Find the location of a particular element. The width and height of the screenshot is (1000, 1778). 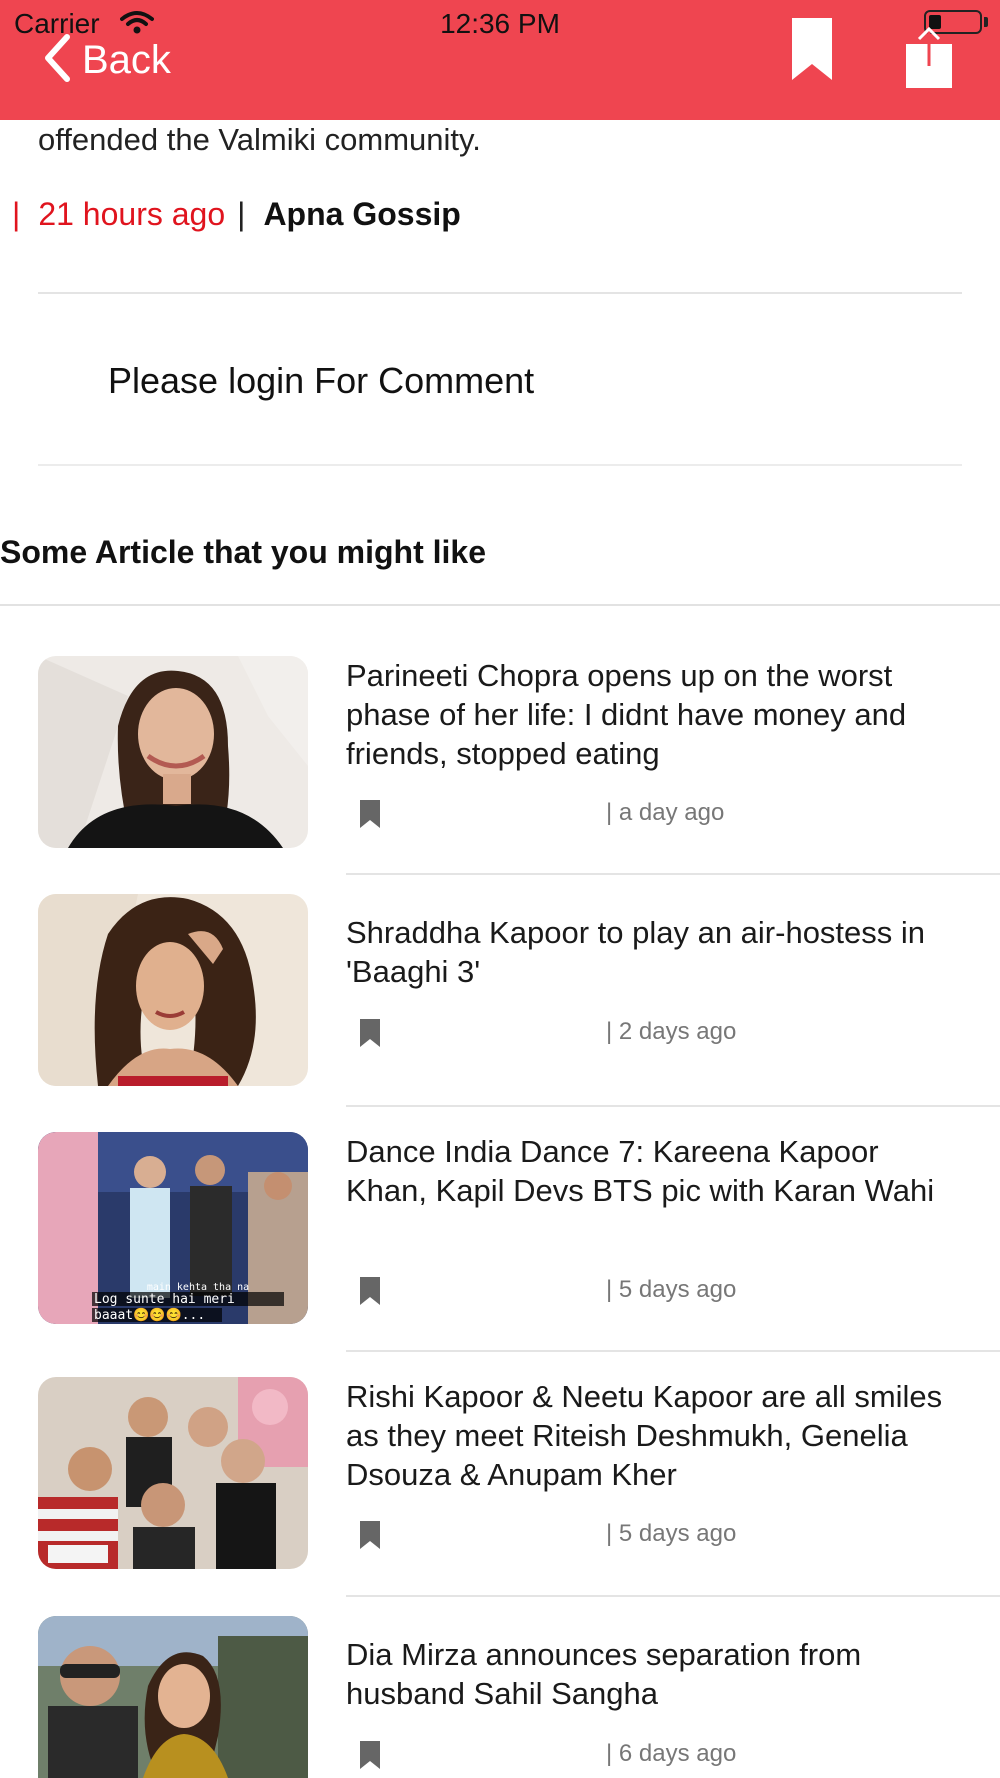

bookmark-button is located at coordinates (812, 51).